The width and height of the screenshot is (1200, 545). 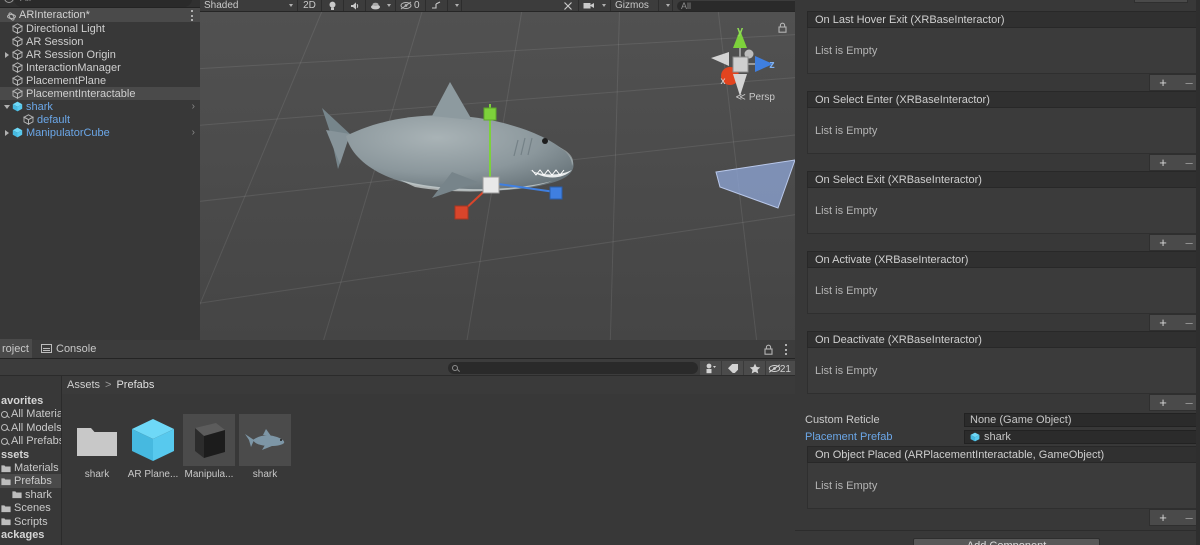 What do you see at coordinates (782, 27) in the screenshot?
I see `scene-view-lock-icon` at bounding box center [782, 27].